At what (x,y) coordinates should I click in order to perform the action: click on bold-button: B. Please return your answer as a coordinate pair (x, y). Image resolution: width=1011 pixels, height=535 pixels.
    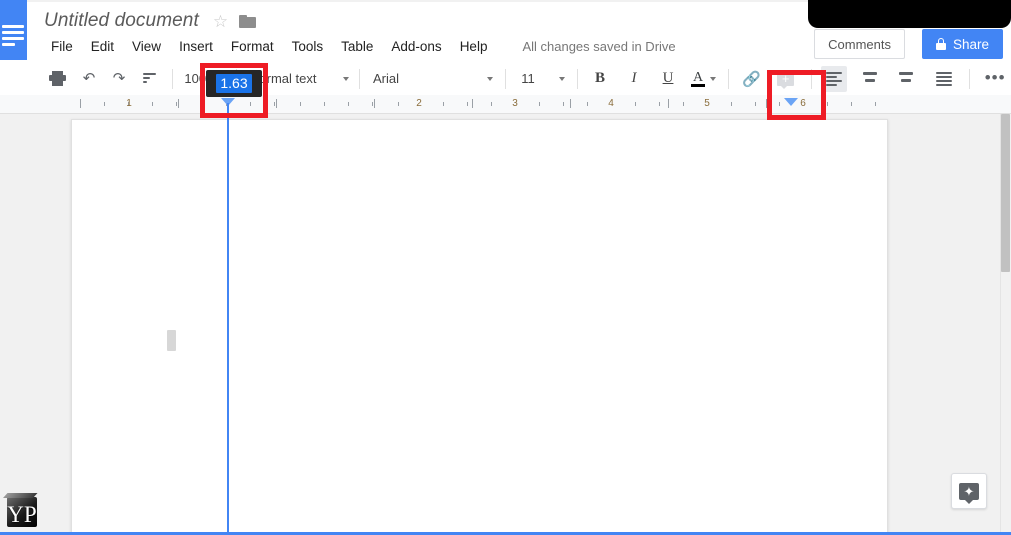
    Looking at the image, I should click on (600, 79).